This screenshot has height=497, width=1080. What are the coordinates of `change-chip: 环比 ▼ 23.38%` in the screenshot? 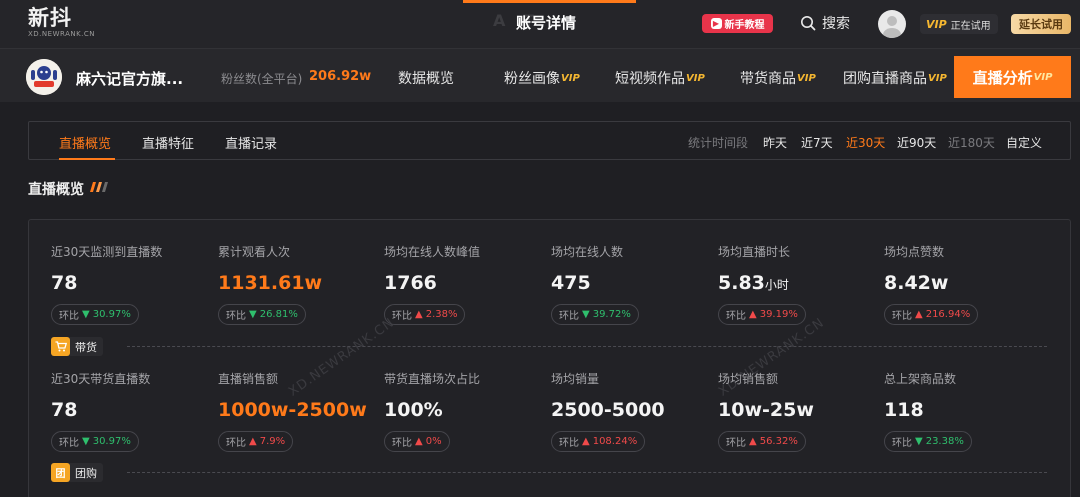 It's located at (928, 441).